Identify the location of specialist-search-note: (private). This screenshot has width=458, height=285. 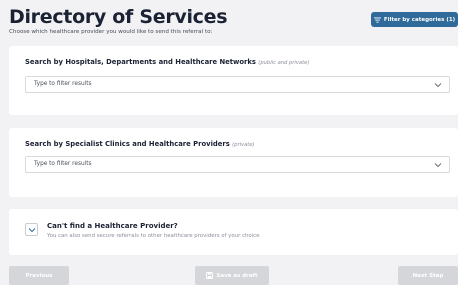
(243, 145).